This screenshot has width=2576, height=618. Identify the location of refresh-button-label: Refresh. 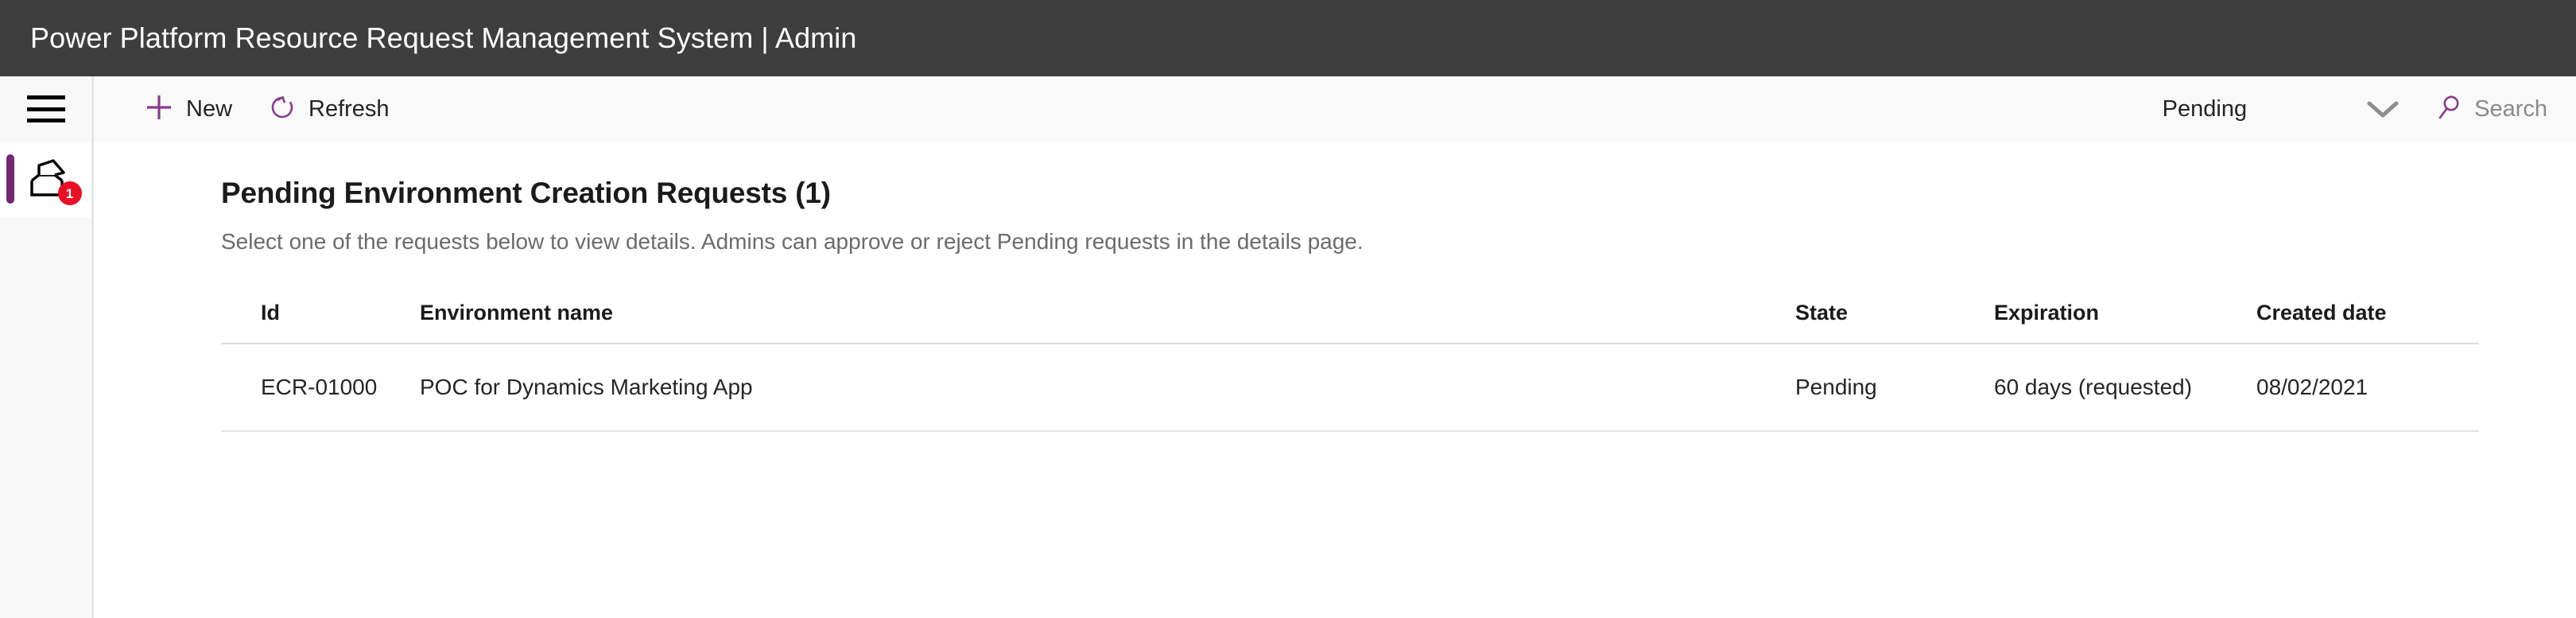
(349, 108).